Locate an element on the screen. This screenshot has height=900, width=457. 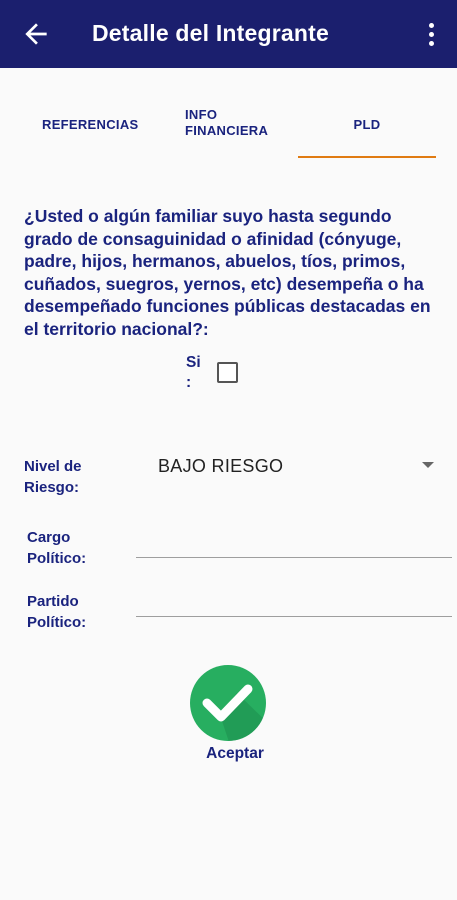
tab-label-line2: FINANCIERA is located at coordinates (227, 130).